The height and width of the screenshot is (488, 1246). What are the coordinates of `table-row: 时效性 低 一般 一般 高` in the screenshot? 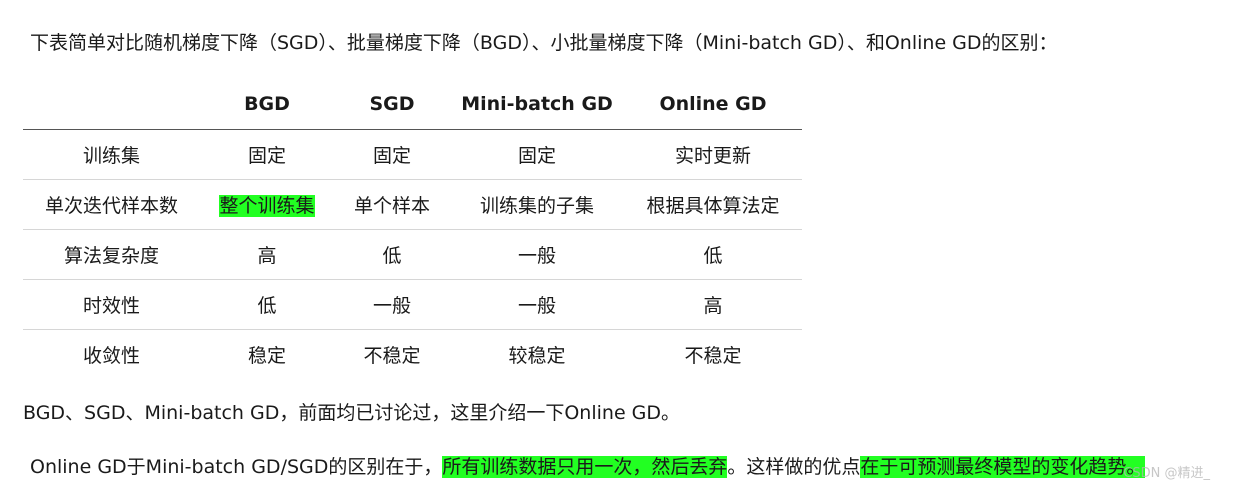 It's located at (412, 304).